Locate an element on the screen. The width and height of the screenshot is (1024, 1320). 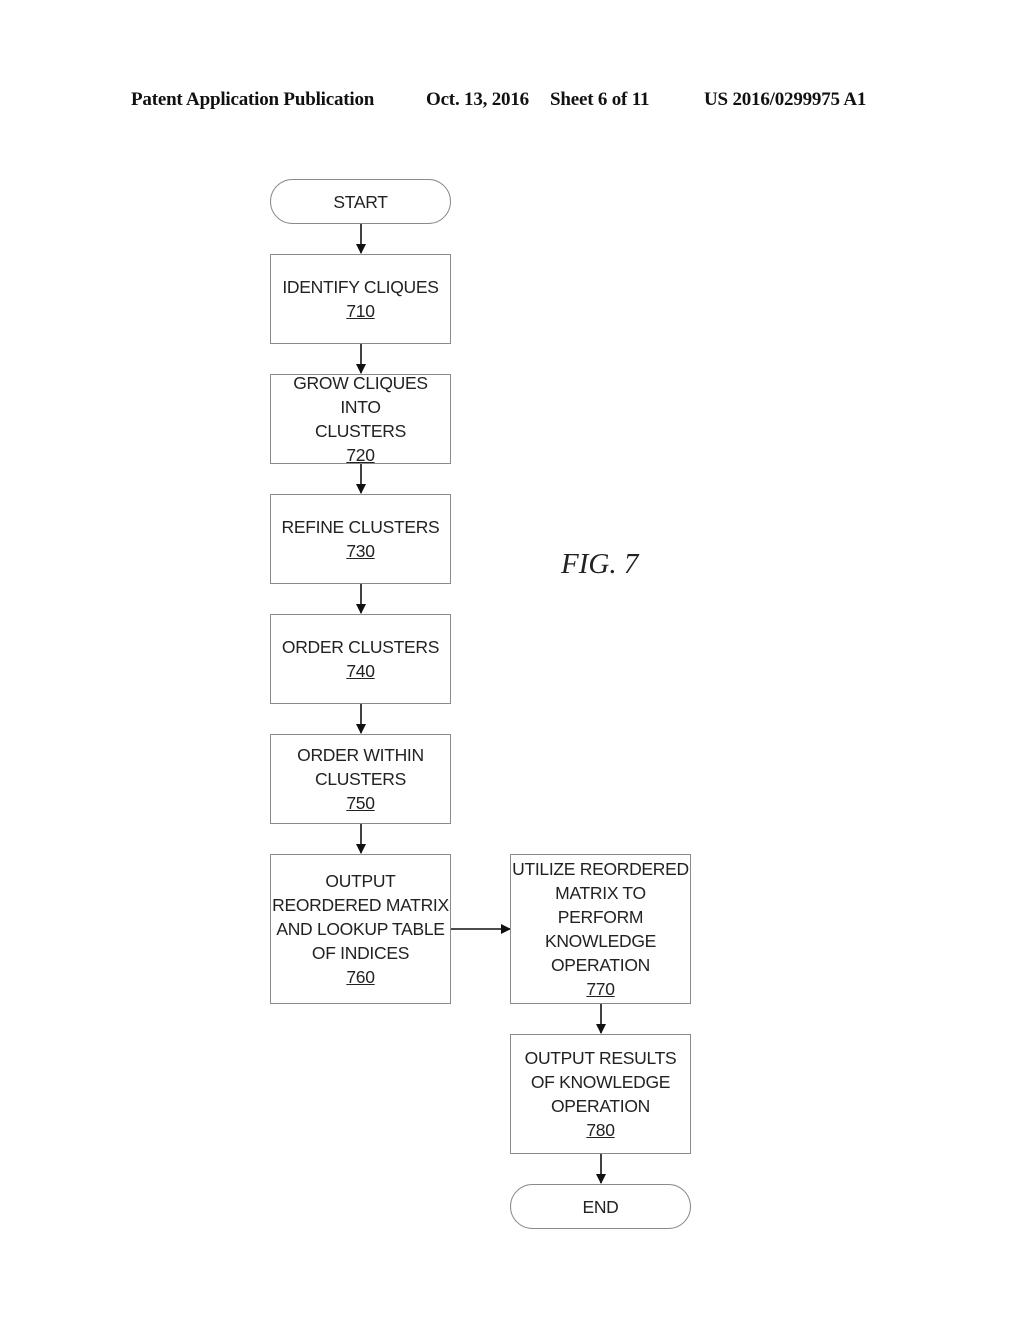
step-780-text-line2: OF KNOWLEDGE is located at coordinates (600, 1082).